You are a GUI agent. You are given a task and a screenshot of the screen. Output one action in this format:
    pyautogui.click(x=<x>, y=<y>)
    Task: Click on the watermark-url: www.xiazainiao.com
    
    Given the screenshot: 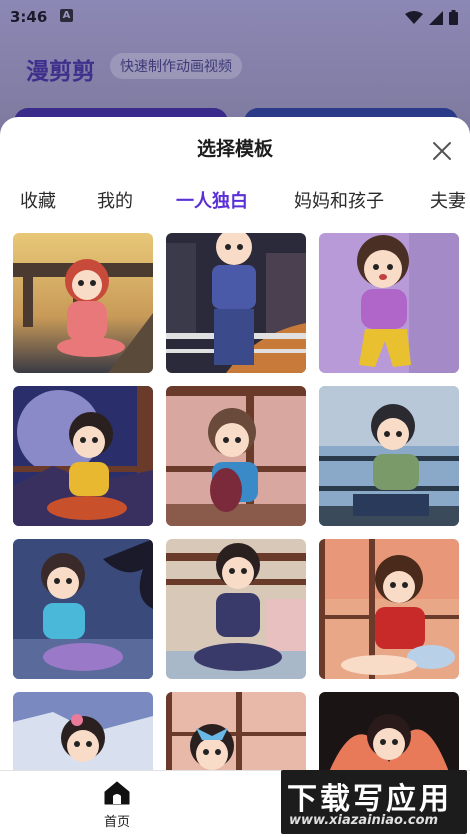 What is the action you would take?
    pyautogui.click(x=364, y=820)
    